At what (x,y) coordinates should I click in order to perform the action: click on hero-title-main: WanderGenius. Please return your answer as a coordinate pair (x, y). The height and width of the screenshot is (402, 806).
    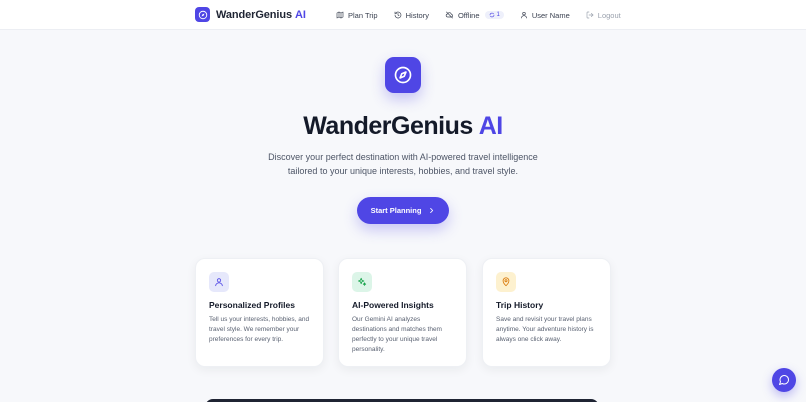
    Looking at the image, I should click on (388, 126).